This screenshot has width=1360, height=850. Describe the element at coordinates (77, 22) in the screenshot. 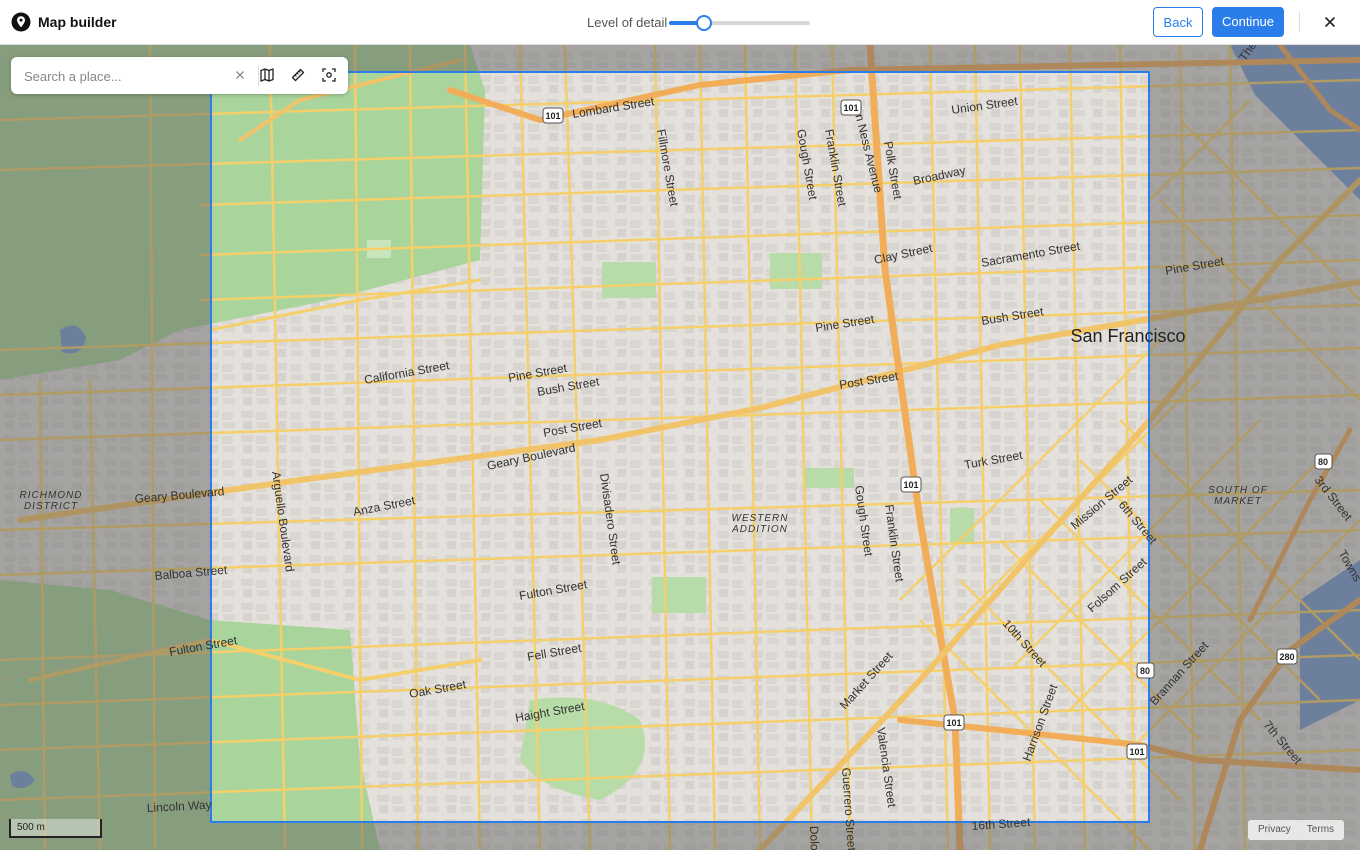

I see `app-title: Map builder` at that location.